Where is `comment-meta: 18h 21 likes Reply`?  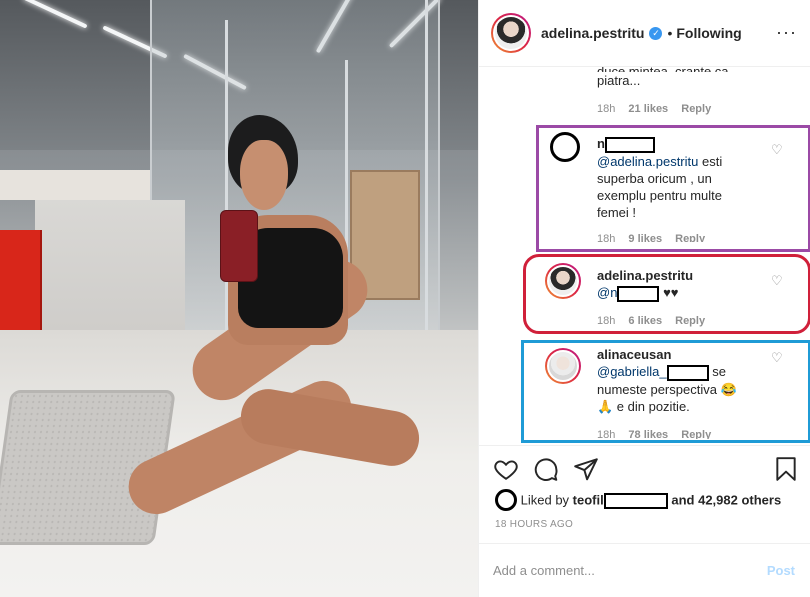
comment-meta: 18h 21 likes Reply is located at coordinates (692, 109).